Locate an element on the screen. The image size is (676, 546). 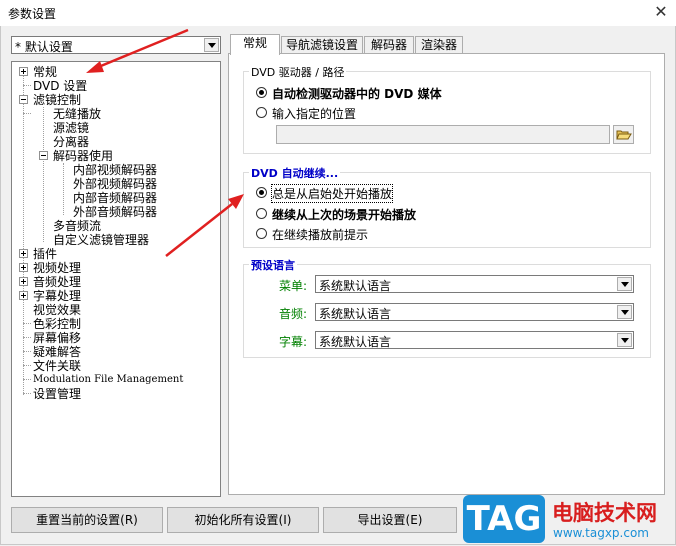
sub-lang-label: 字幕: is located at coordinates (293, 342).